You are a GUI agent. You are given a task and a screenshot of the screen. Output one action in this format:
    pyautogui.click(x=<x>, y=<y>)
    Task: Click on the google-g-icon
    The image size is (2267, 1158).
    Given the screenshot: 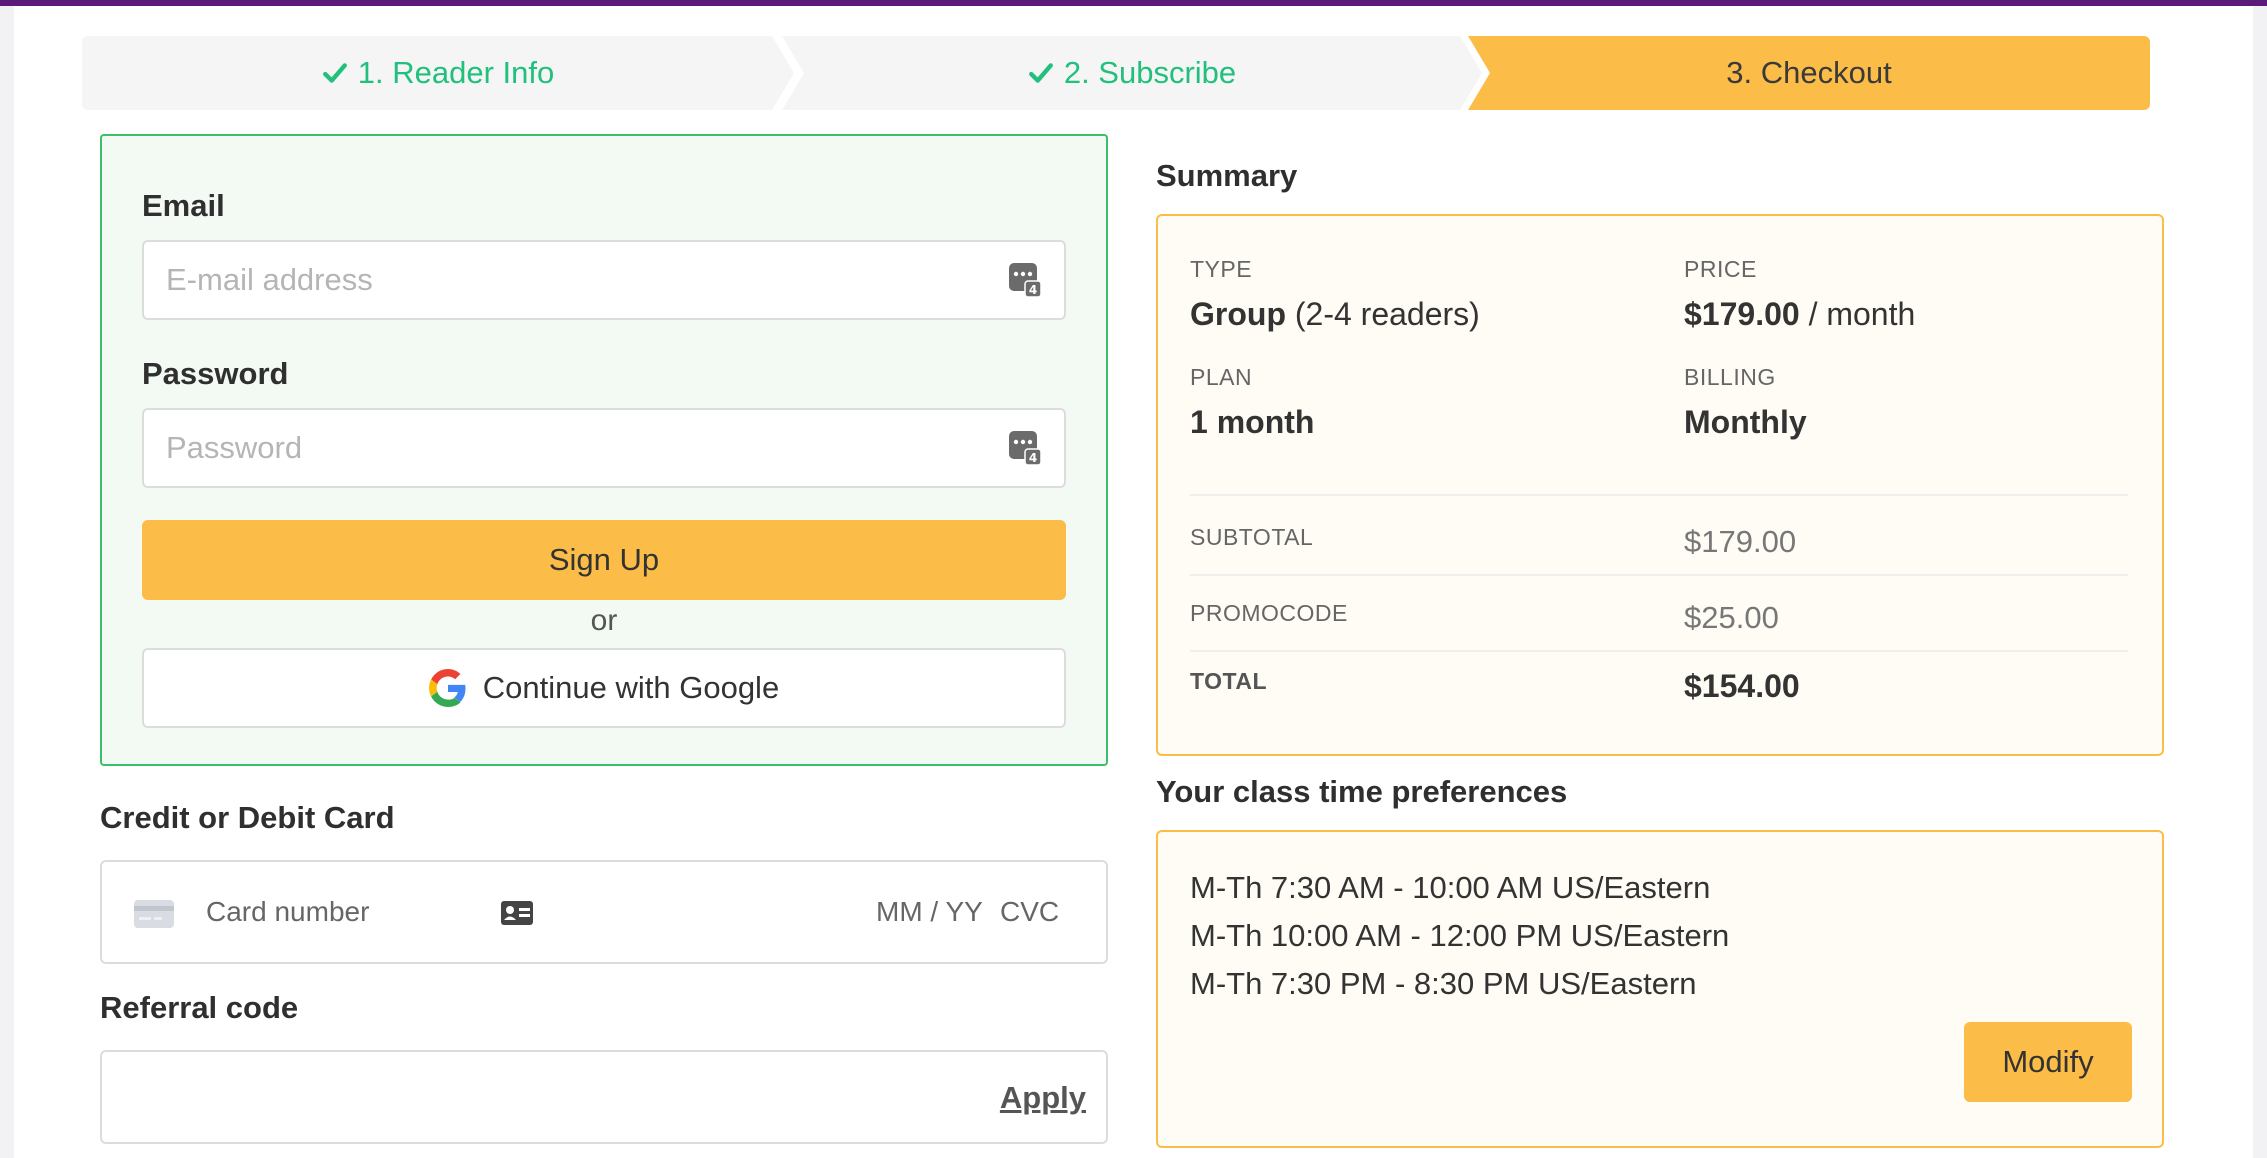 What is the action you would take?
    pyautogui.click(x=447, y=688)
    